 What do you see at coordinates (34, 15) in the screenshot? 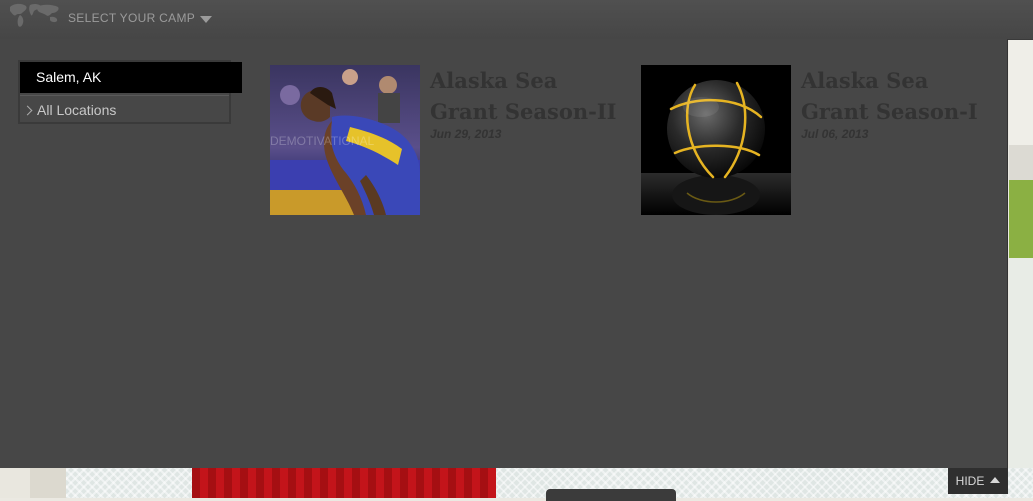
I see `world-map-icon` at bounding box center [34, 15].